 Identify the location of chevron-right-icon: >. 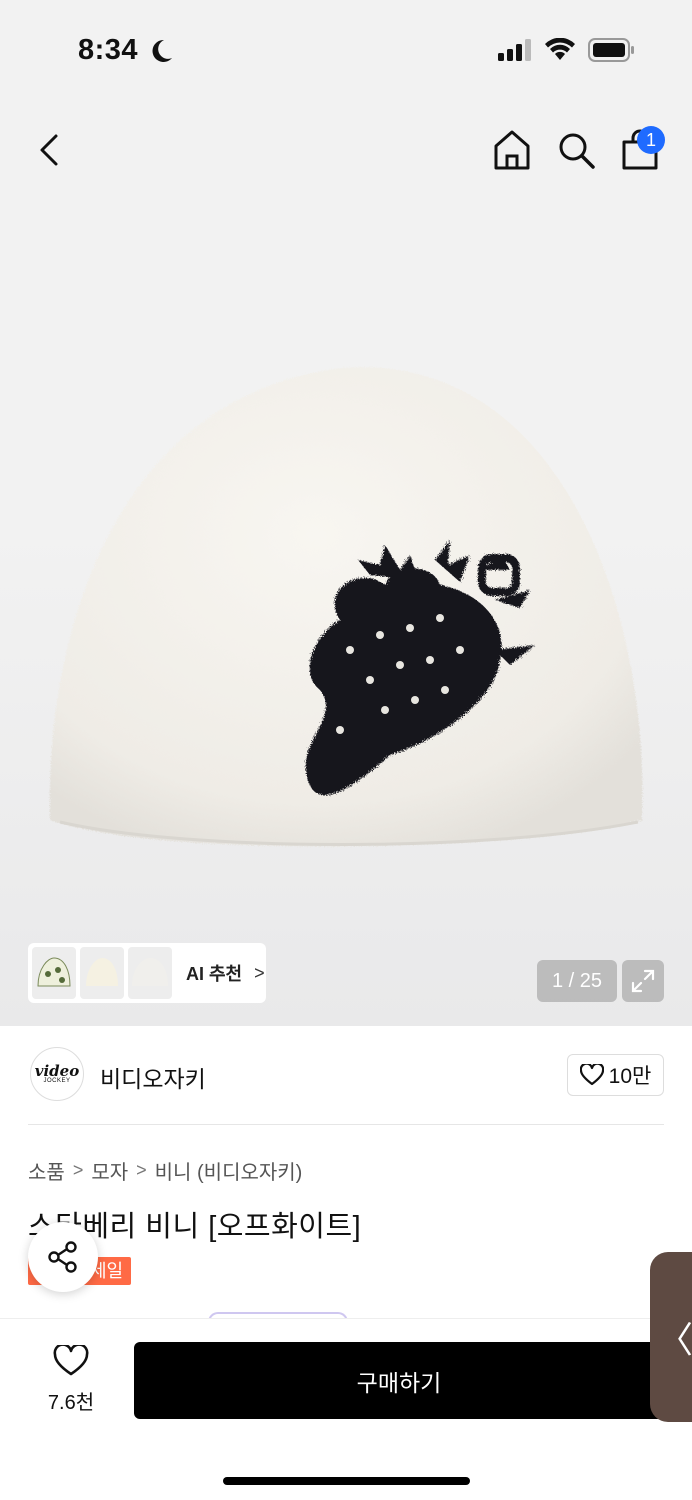
(259, 972).